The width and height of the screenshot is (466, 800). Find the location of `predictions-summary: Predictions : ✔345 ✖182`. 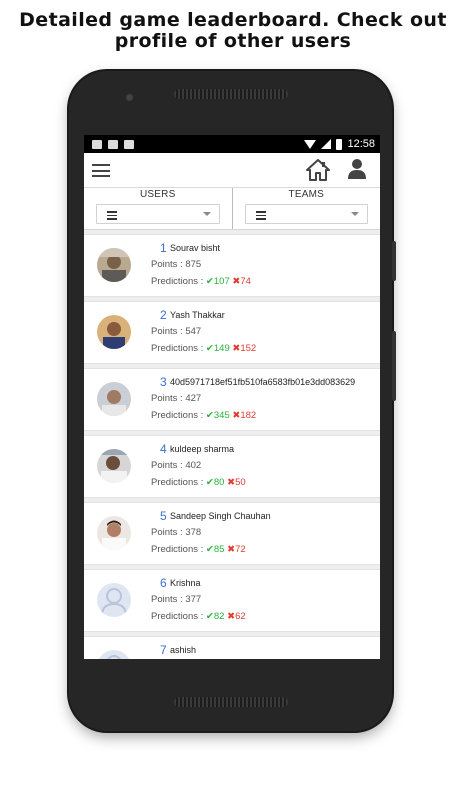

predictions-summary: Predictions : ✔345 ✖182 is located at coordinates (203, 415).